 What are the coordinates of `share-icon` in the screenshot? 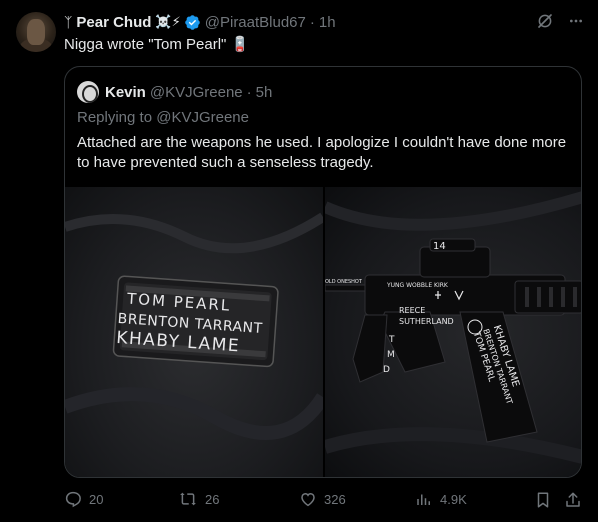 It's located at (573, 499).